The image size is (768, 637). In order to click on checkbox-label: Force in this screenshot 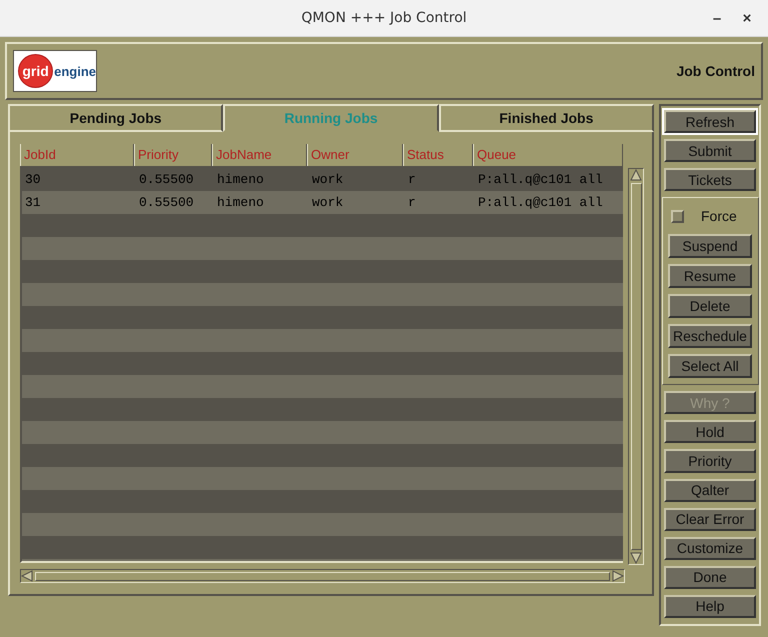, I will do `click(719, 216)`.